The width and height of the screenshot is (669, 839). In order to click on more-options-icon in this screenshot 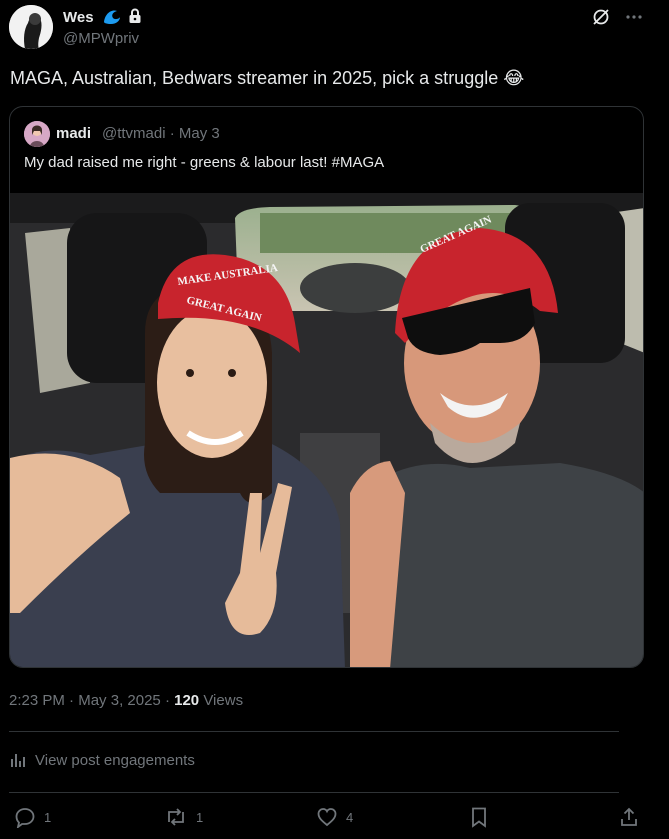, I will do `click(634, 17)`.